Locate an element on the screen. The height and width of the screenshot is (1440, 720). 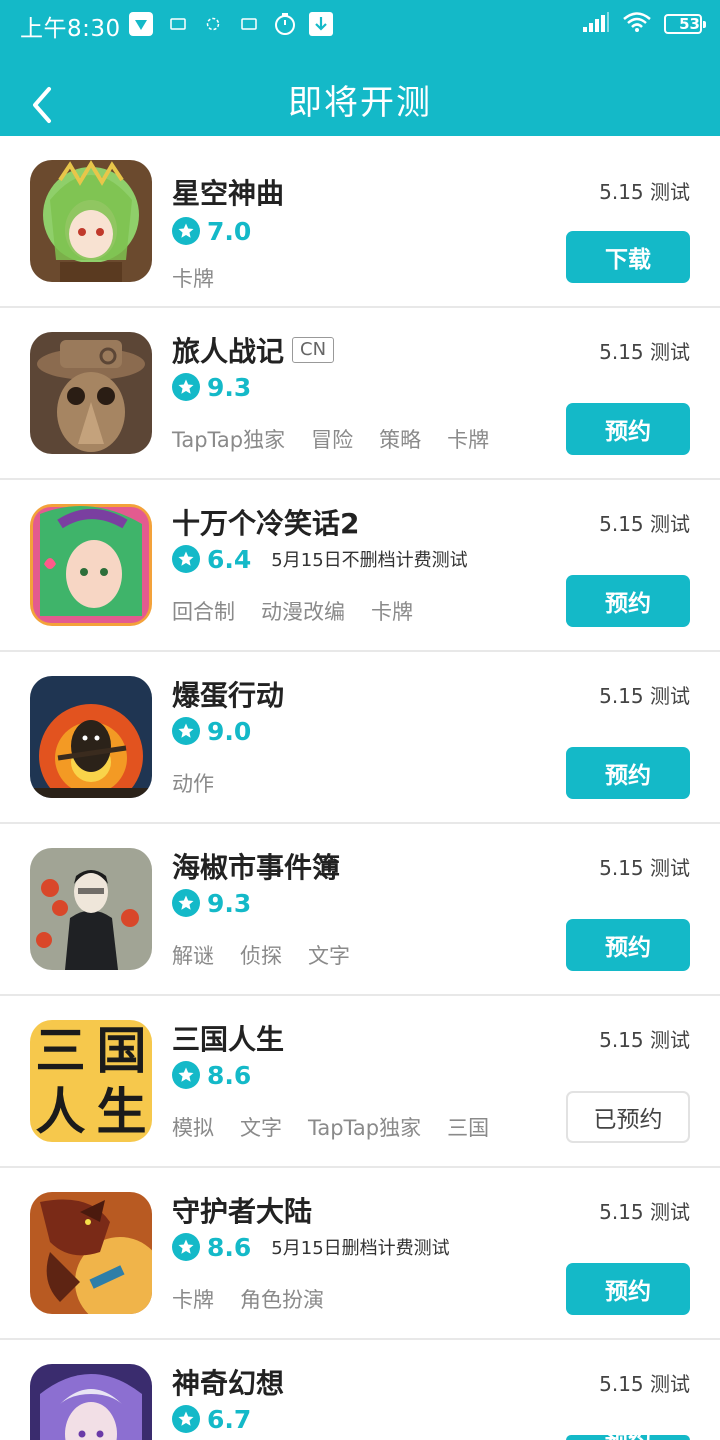
tag-list: 模拟 文字 TapTap独家 三国 is located at coordinates (330, 1127).